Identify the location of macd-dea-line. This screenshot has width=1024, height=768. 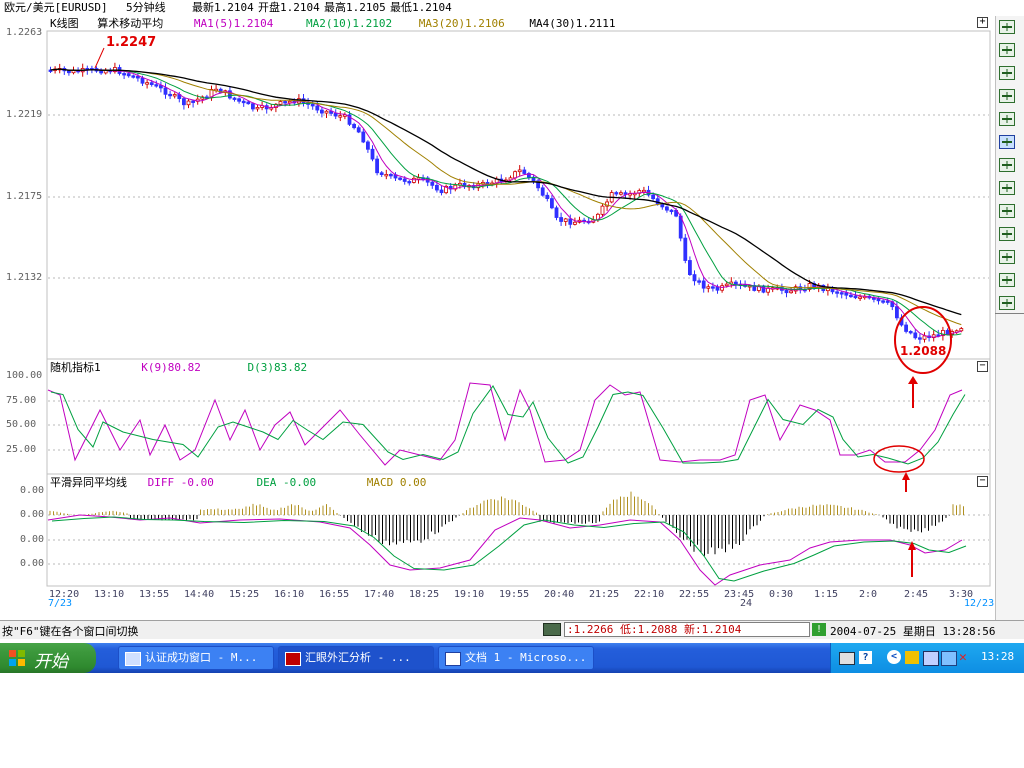
(509, 549).